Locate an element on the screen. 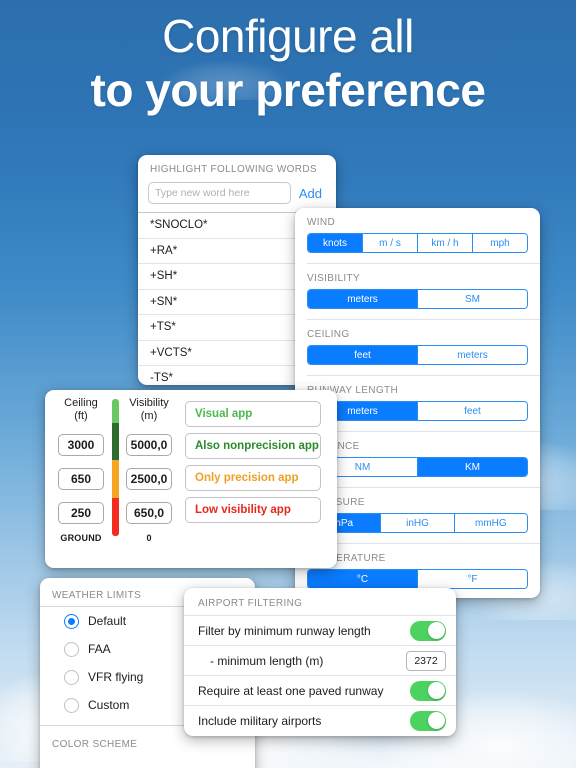 Image resolution: width=576 pixels, height=768 pixels. weather-limit-label: FAA is located at coordinates (99, 649).